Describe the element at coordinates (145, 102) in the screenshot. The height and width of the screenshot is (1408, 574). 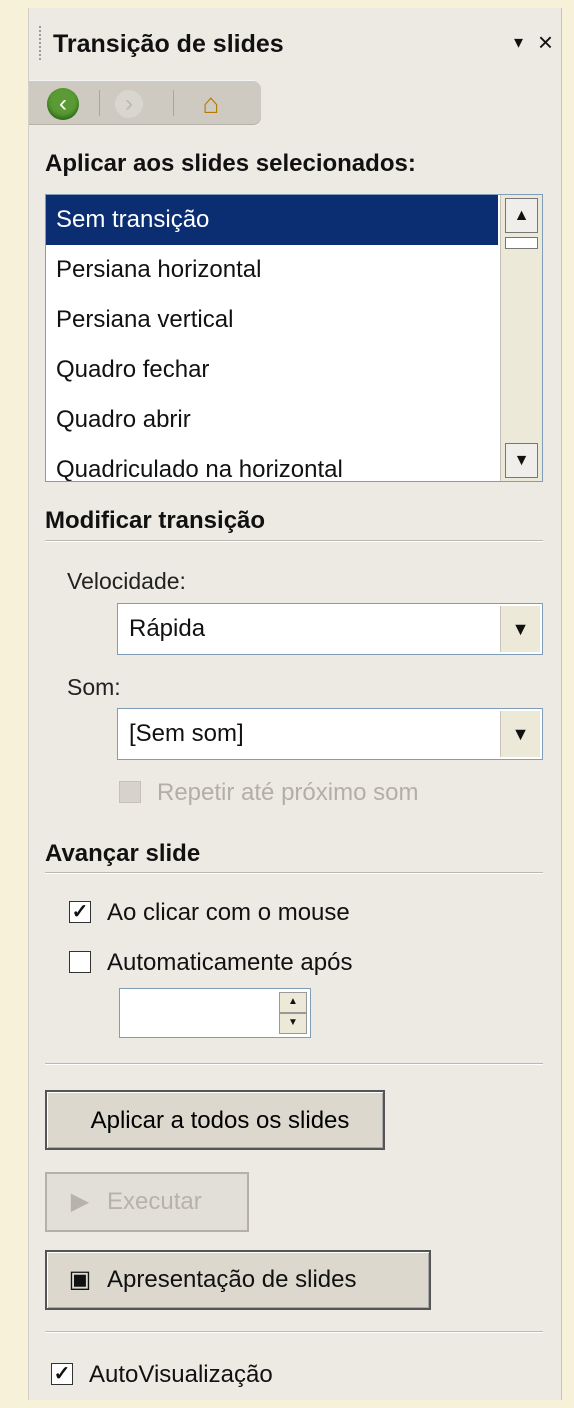
I see `navigation-strip: ‹ › ⌂` at that location.